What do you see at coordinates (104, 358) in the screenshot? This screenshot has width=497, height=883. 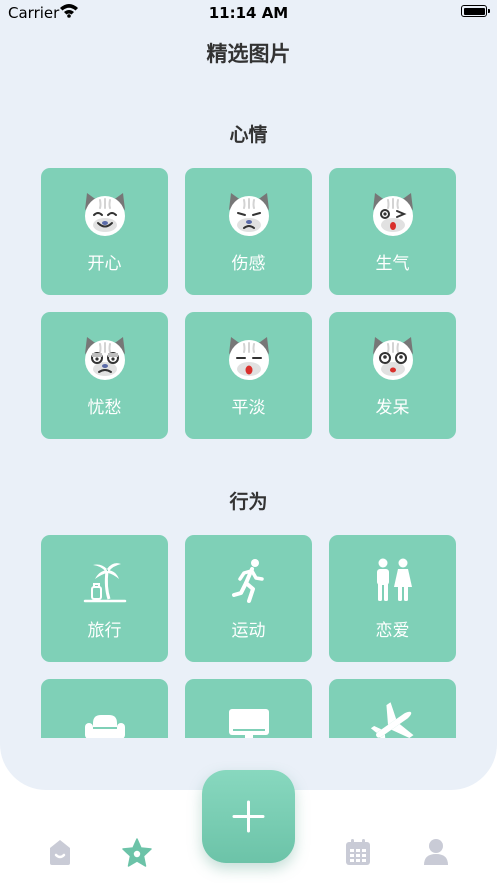 I see `worried-cat-icon` at bounding box center [104, 358].